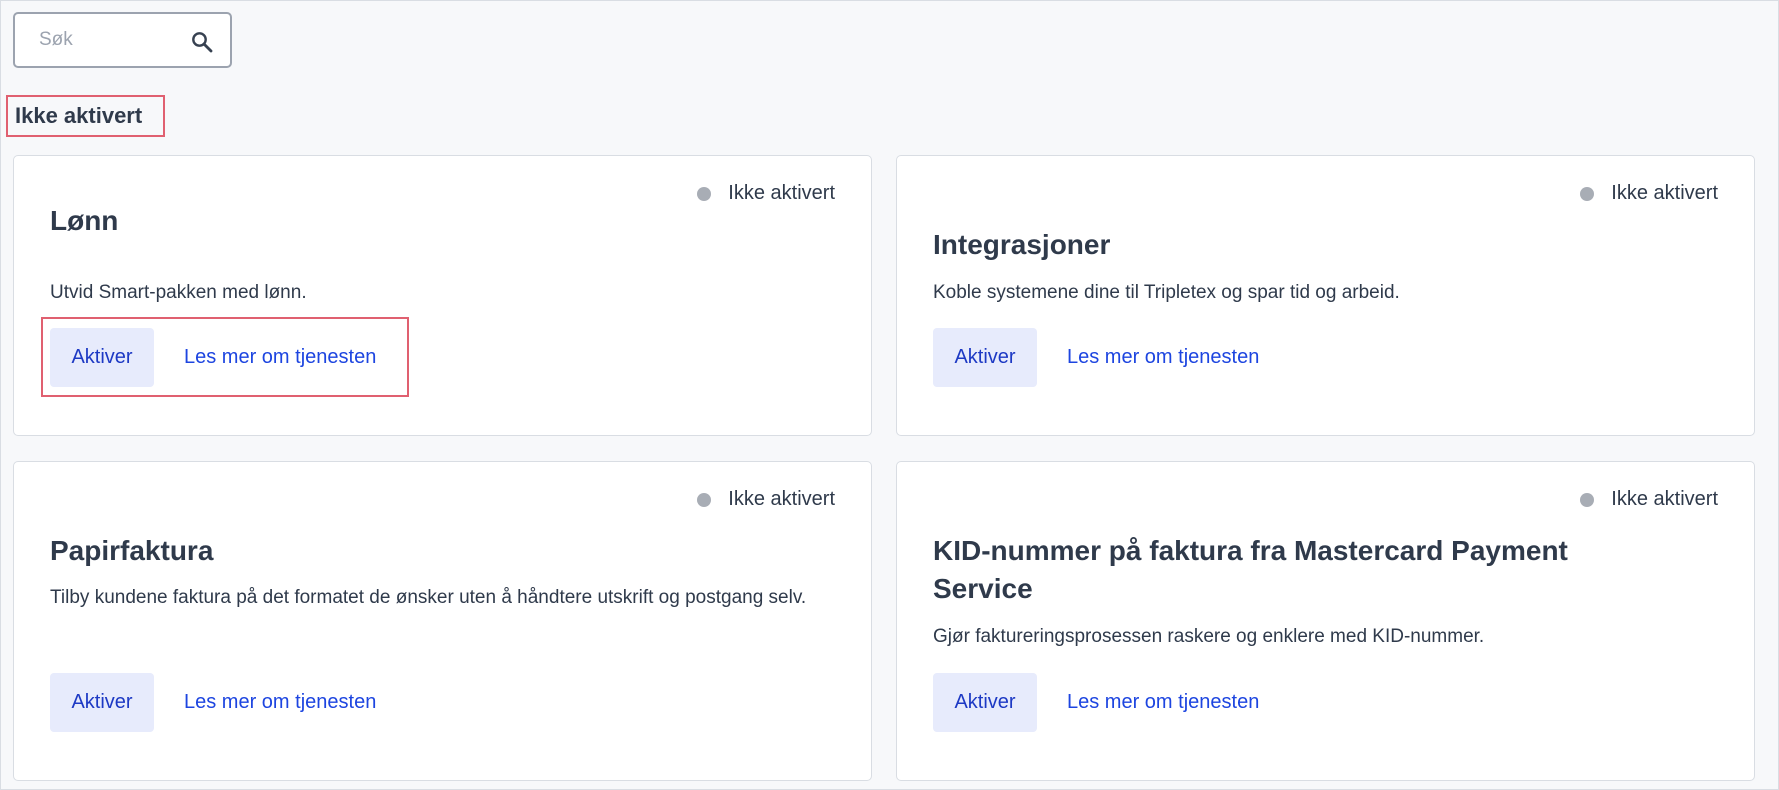 This screenshot has width=1779, height=790. What do you see at coordinates (1022, 244) in the screenshot?
I see `card-title: Integrasjoner` at bounding box center [1022, 244].